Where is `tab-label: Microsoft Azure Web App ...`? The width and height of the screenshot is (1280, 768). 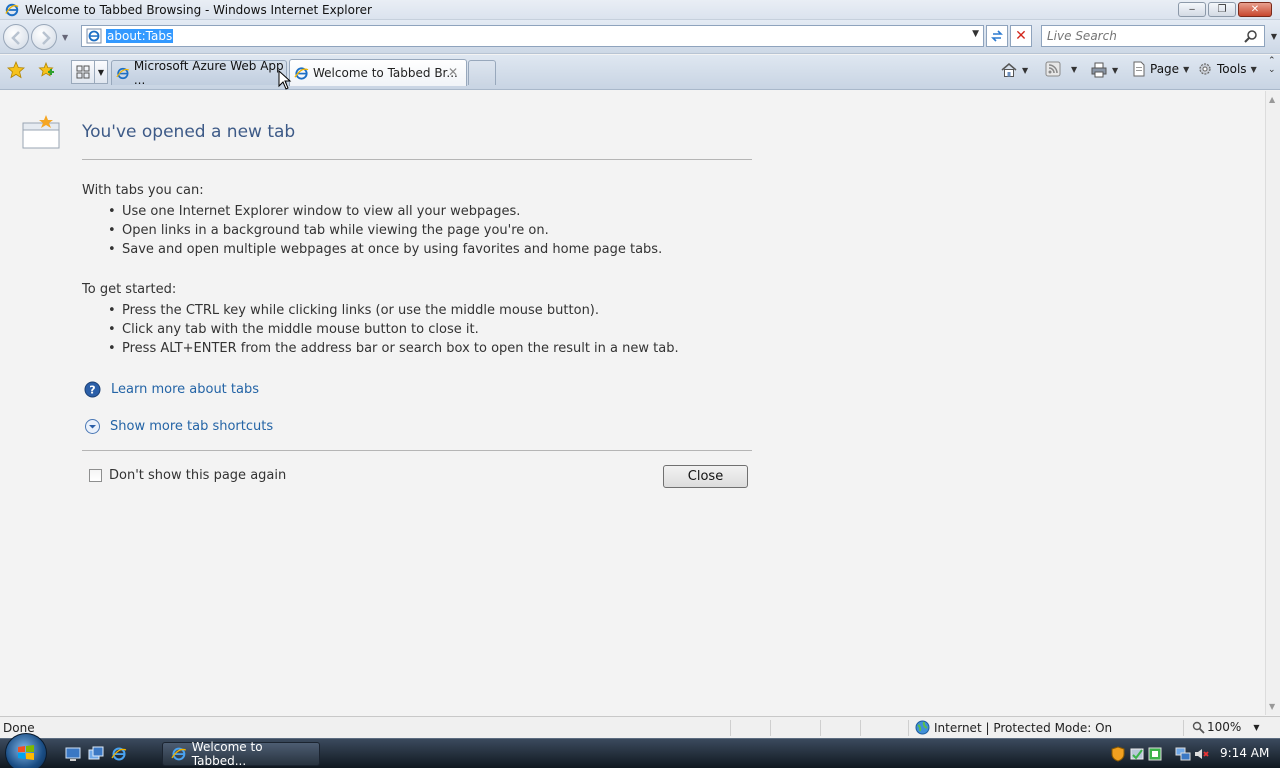 tab-label: Microsoft Azure Web App ... is located at coordinates (208, 73).